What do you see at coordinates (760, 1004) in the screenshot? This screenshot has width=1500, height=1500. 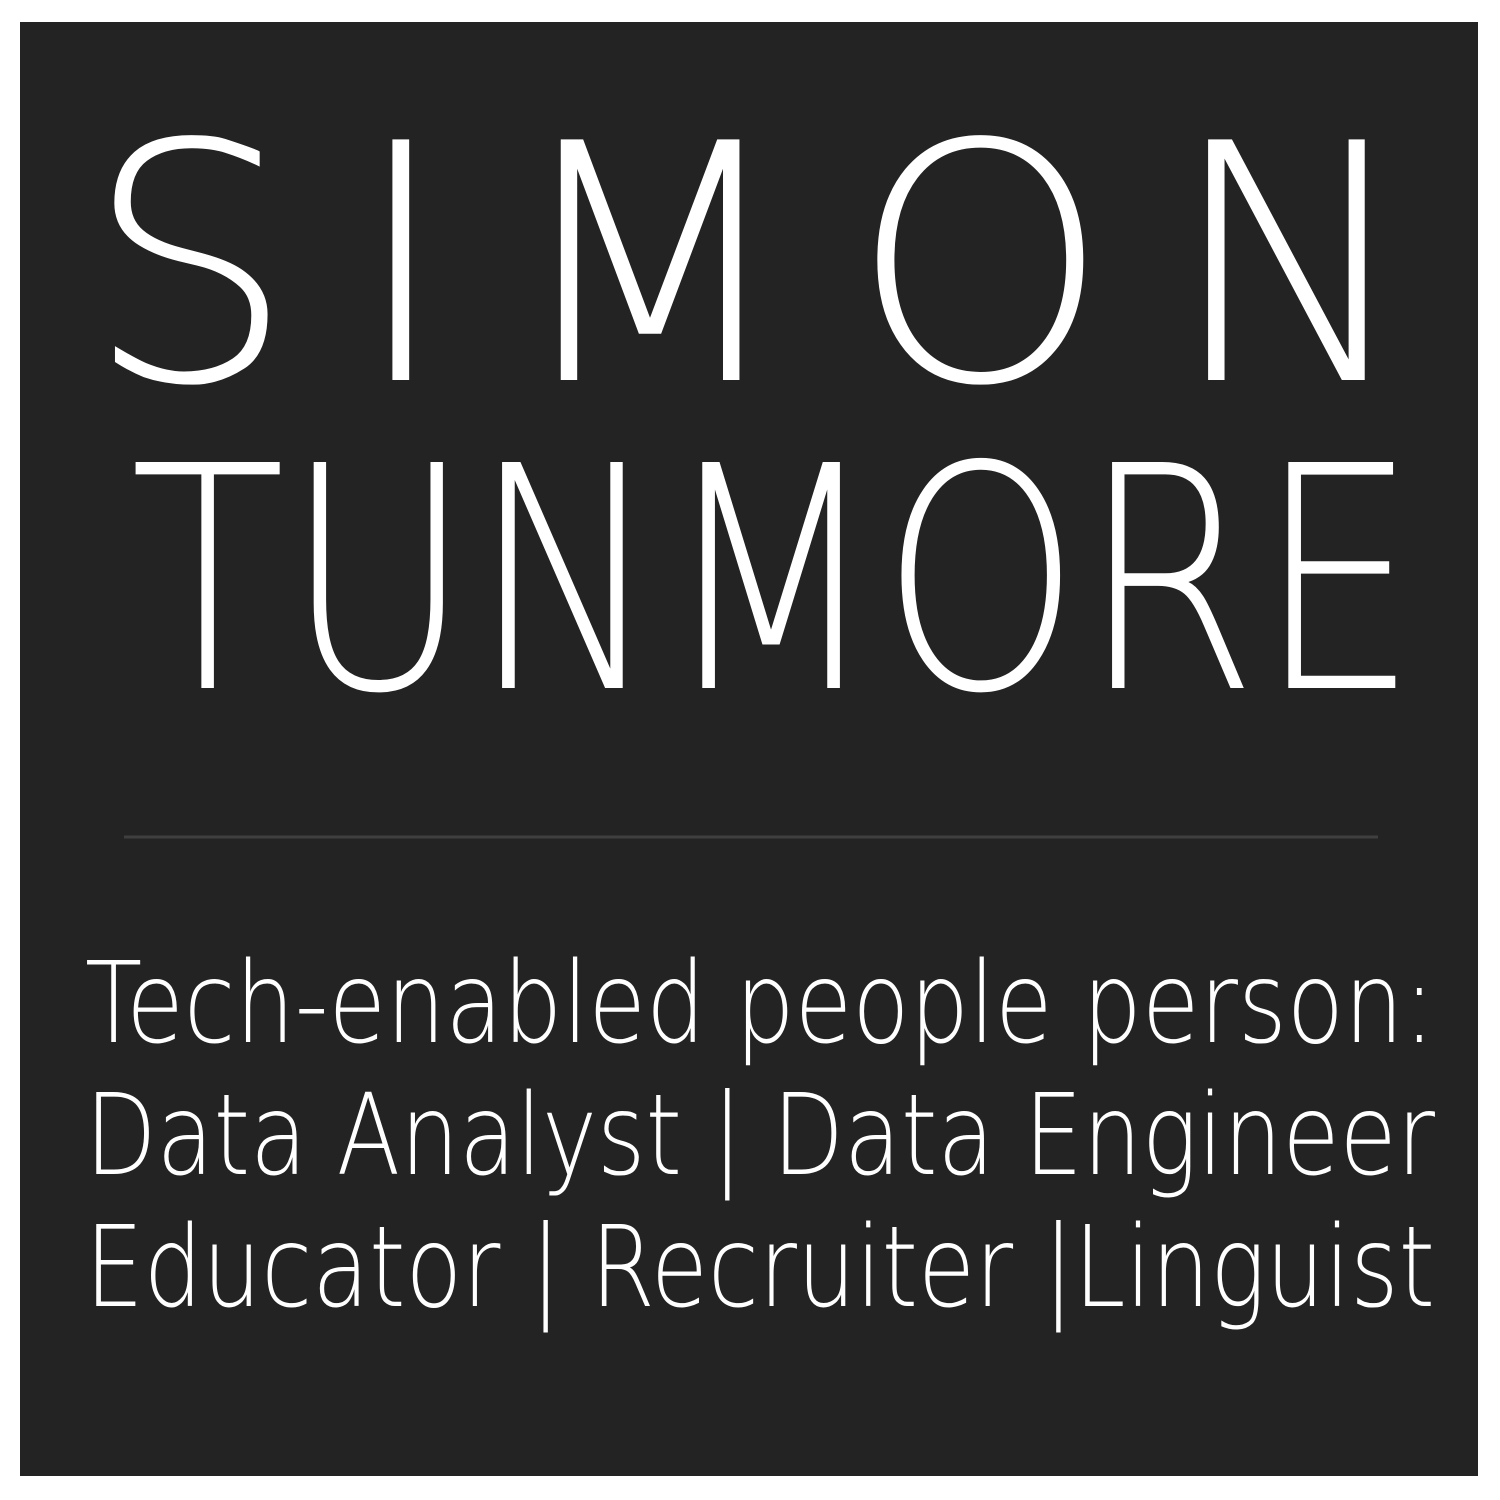 I see `tagline-line-1: Tech-enabled people person:` at bounding box center [760, 1004].